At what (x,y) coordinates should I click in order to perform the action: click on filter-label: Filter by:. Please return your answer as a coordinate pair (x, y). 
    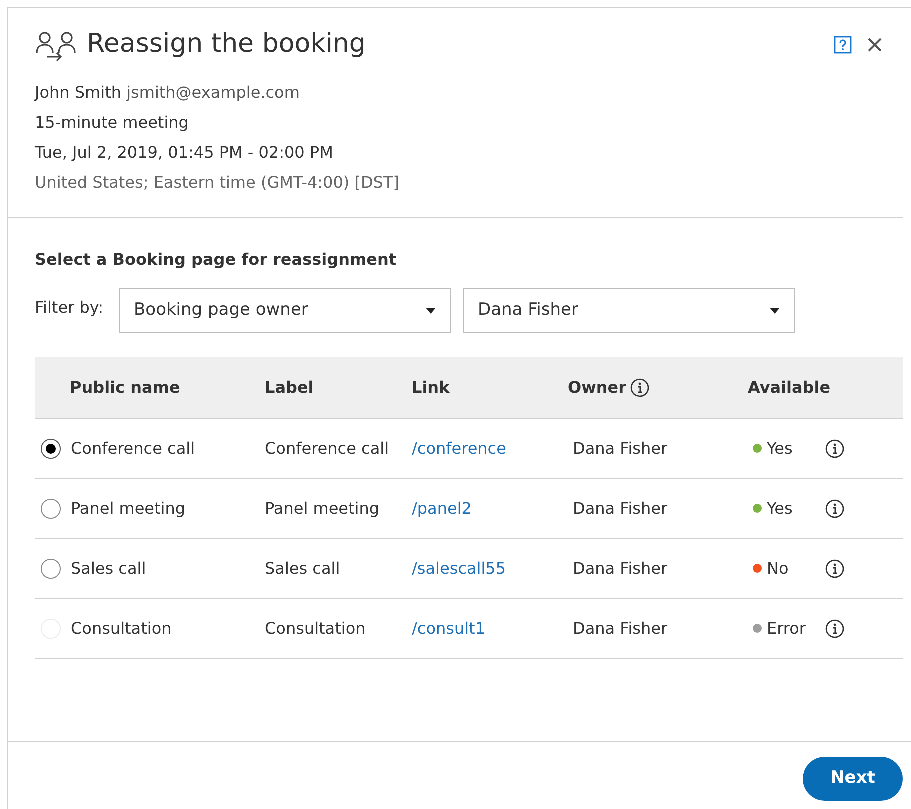
    Looking at the image, I should click on (70, 308).